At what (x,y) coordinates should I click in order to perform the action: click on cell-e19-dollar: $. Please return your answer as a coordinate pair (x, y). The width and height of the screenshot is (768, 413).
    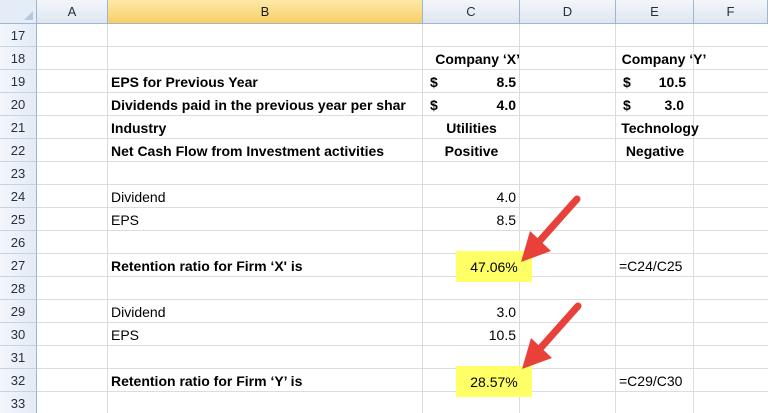
    Looking at the image, I should click on (630, 81).